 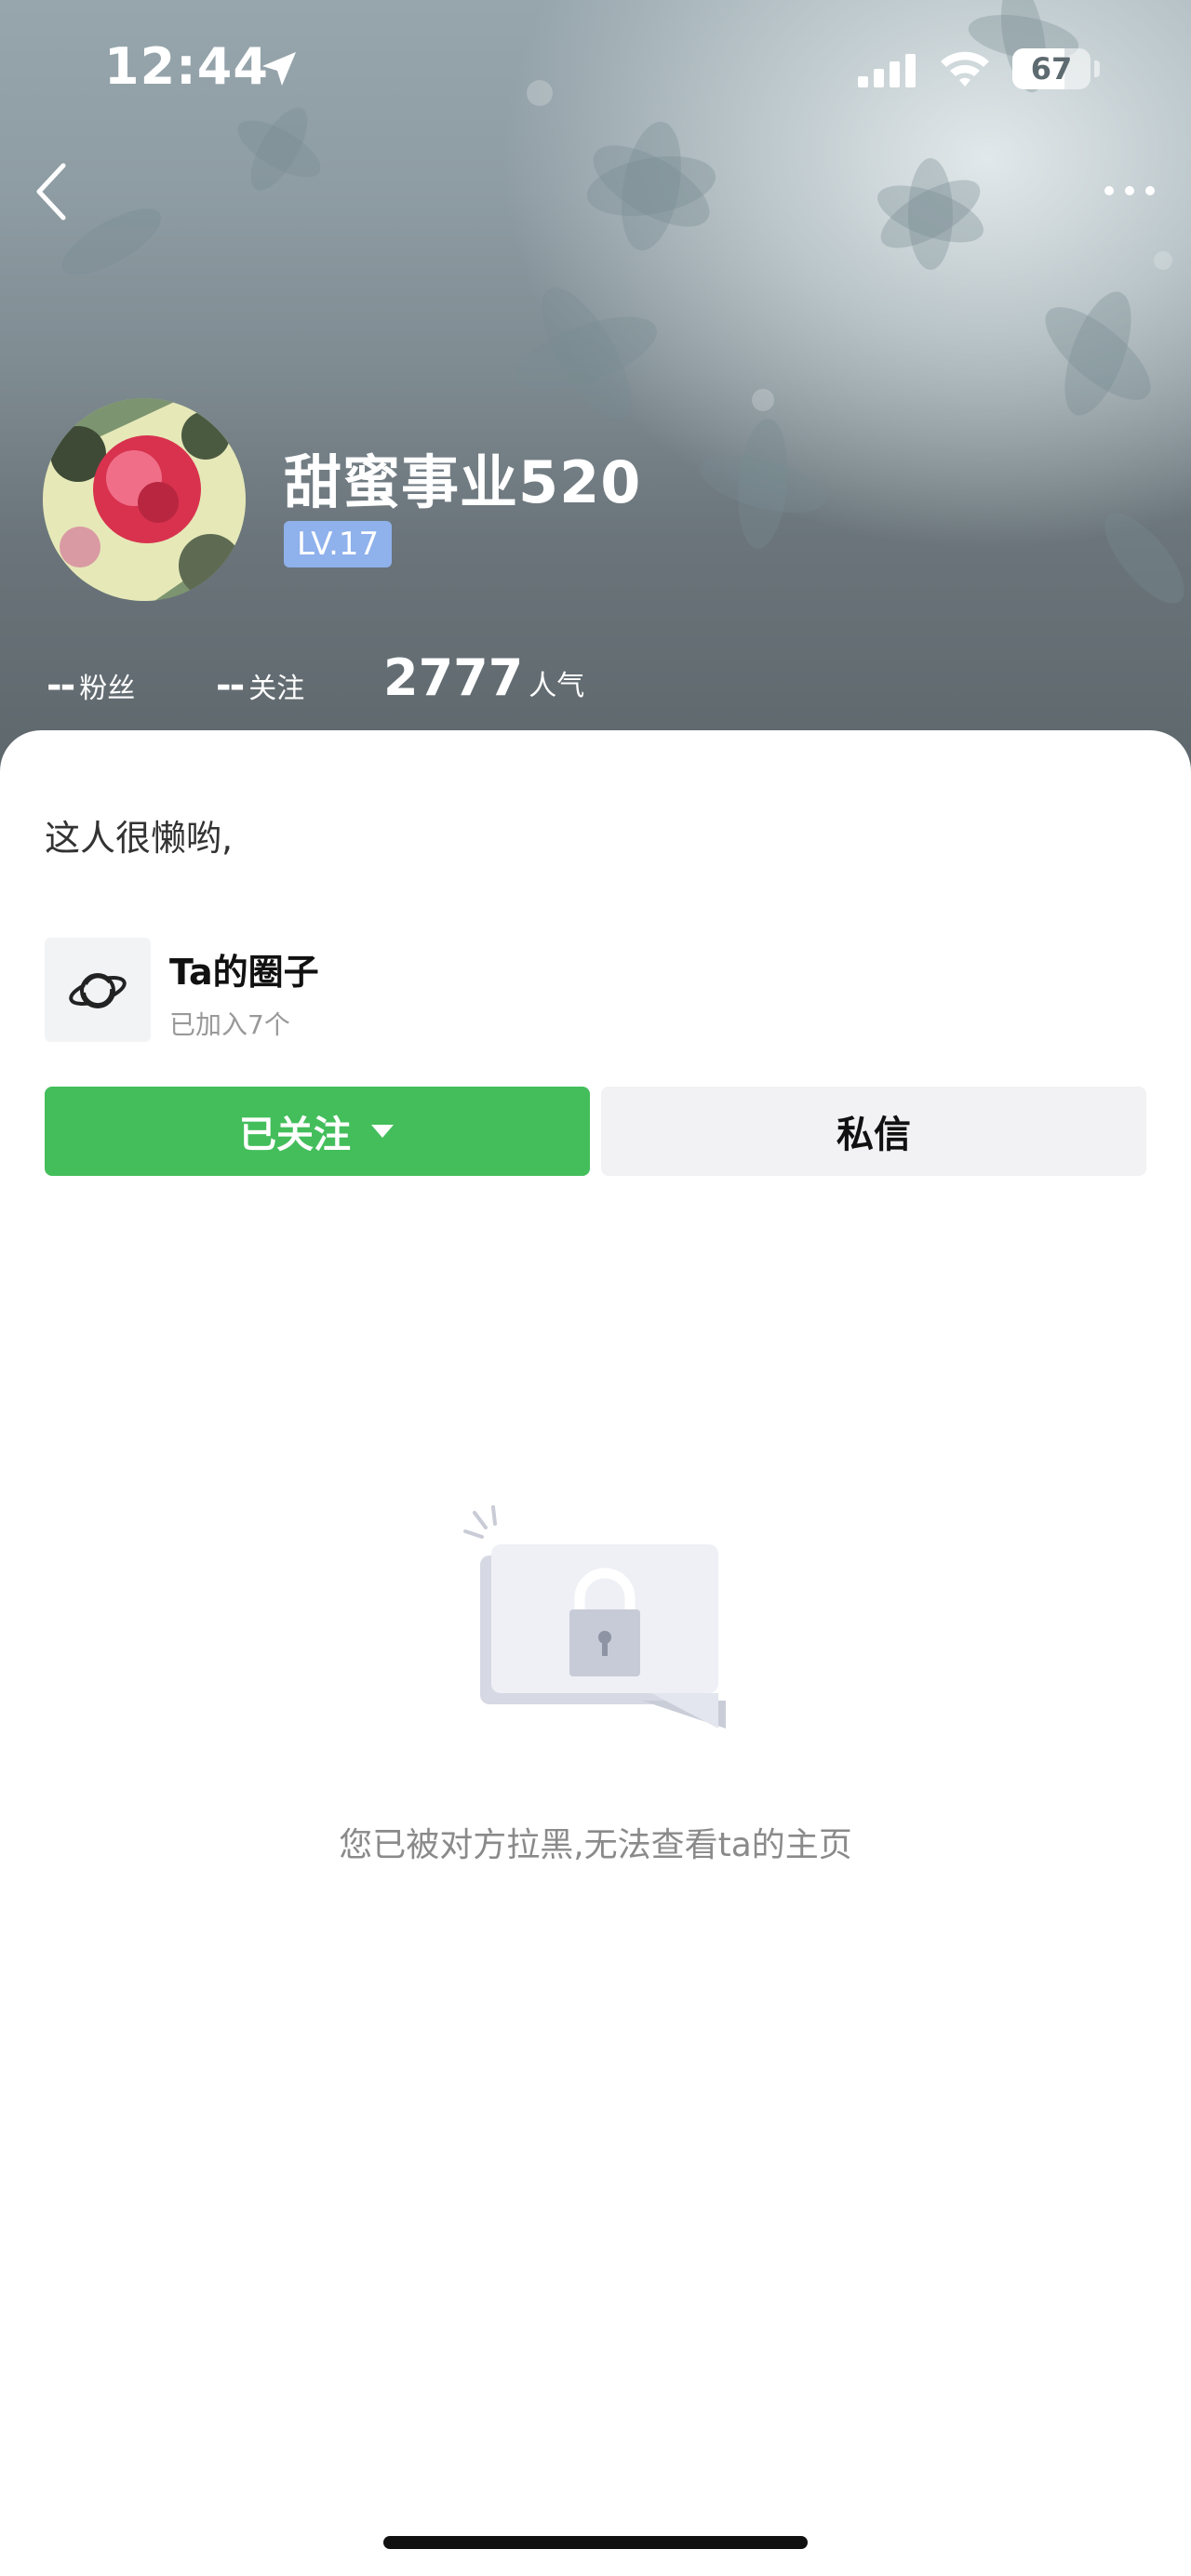 I want to click on status-time: 12:44, so click(x=186, y=66).